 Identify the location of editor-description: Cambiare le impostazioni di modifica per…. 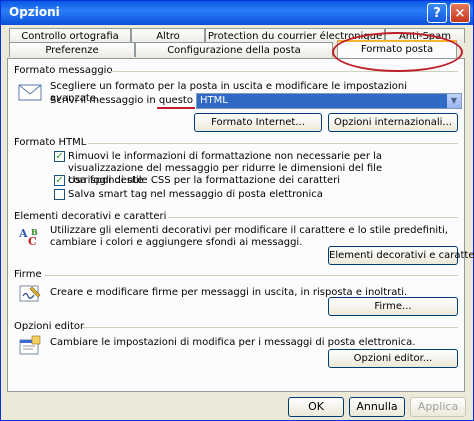
(233, 342).